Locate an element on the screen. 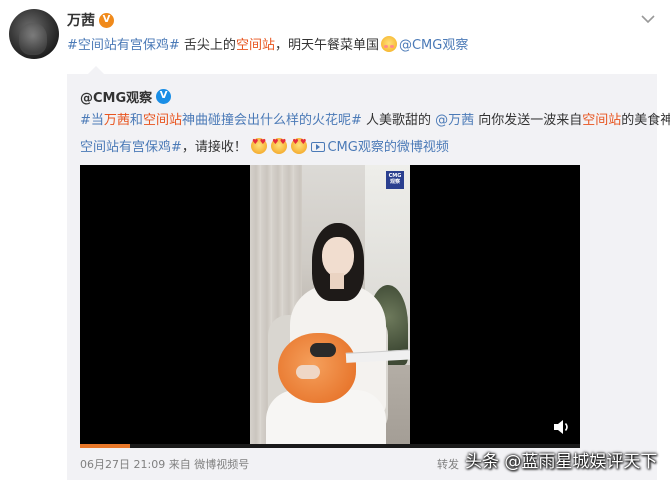 This screenshot has width=670, height=482. post-text: #空间站有宫保鸡# 舌尖上的空间站，明天午餐菜单国 @CMG观察 is located at coordinates (267, 45).